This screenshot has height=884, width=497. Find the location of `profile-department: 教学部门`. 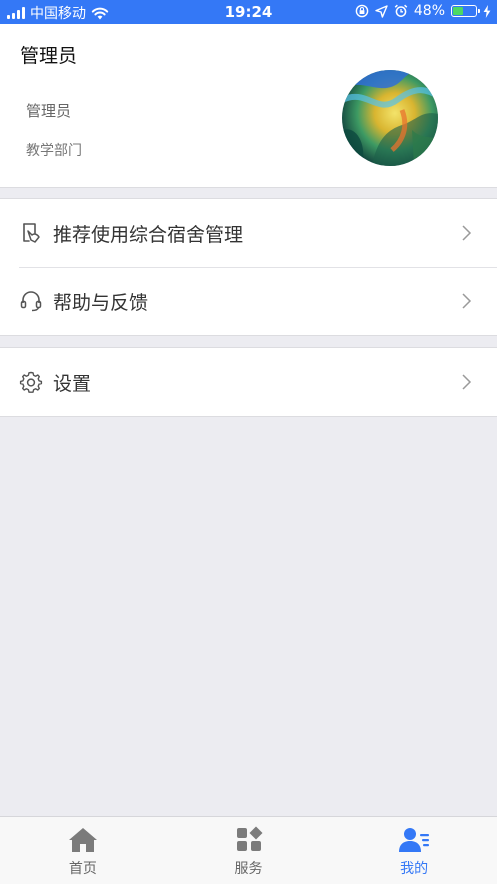

profile-department: 教学部门 is located at coordinates (54, 151).